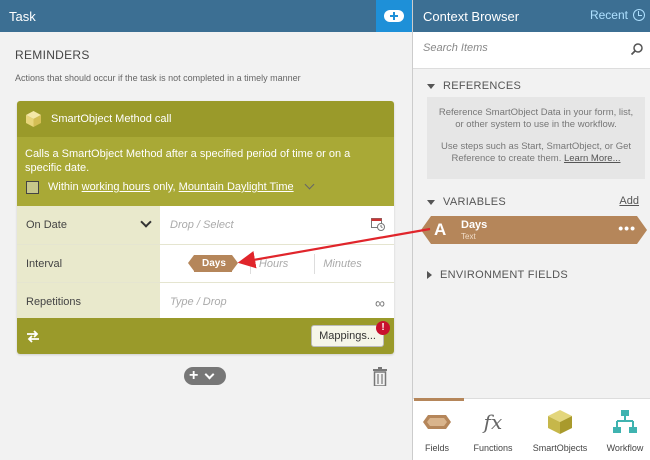 Image resolution: width=650 pixels, height=460 pixels. What do you see at coordinates (560, 448) in the screenshot?
I see `tab-smartobjects-label: SmartObjects` at bounding box center [560, 448].